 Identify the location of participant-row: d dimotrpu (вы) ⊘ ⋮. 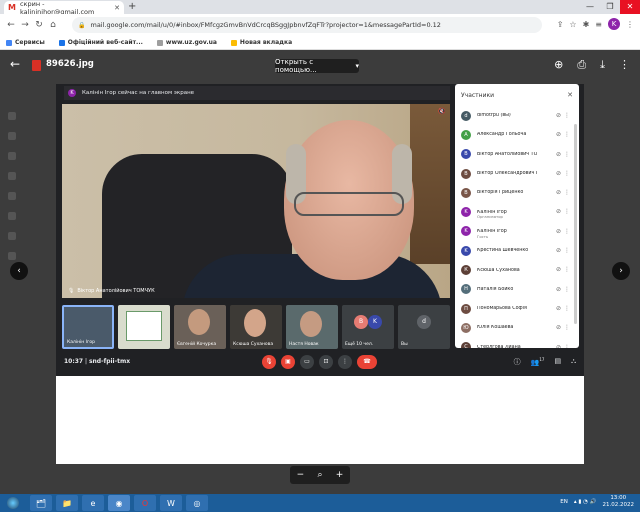
(517, 115).